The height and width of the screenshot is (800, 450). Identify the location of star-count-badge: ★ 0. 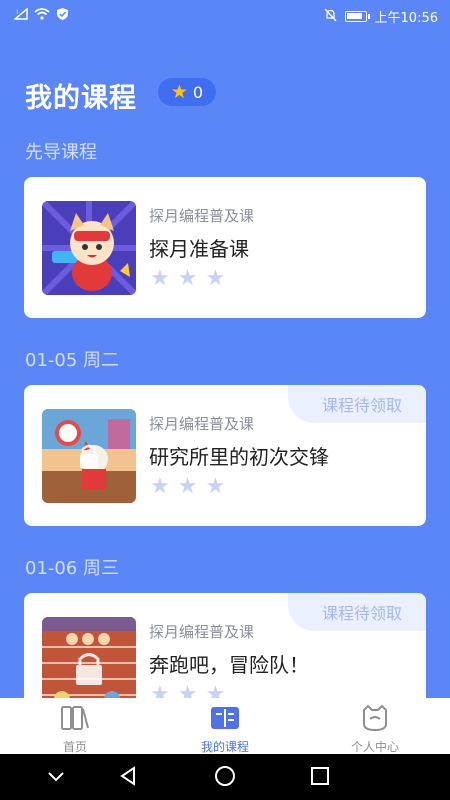
(187, 92).